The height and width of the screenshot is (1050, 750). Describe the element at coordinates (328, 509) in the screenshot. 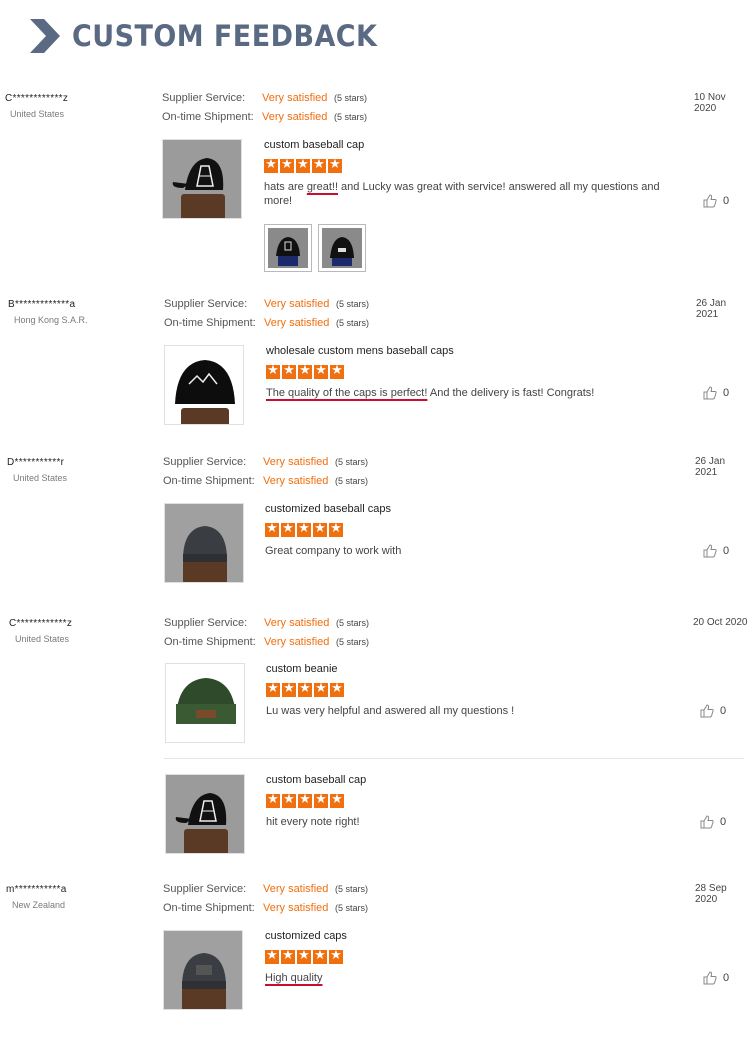

I see `product-title: customized baseball caps` at that location.